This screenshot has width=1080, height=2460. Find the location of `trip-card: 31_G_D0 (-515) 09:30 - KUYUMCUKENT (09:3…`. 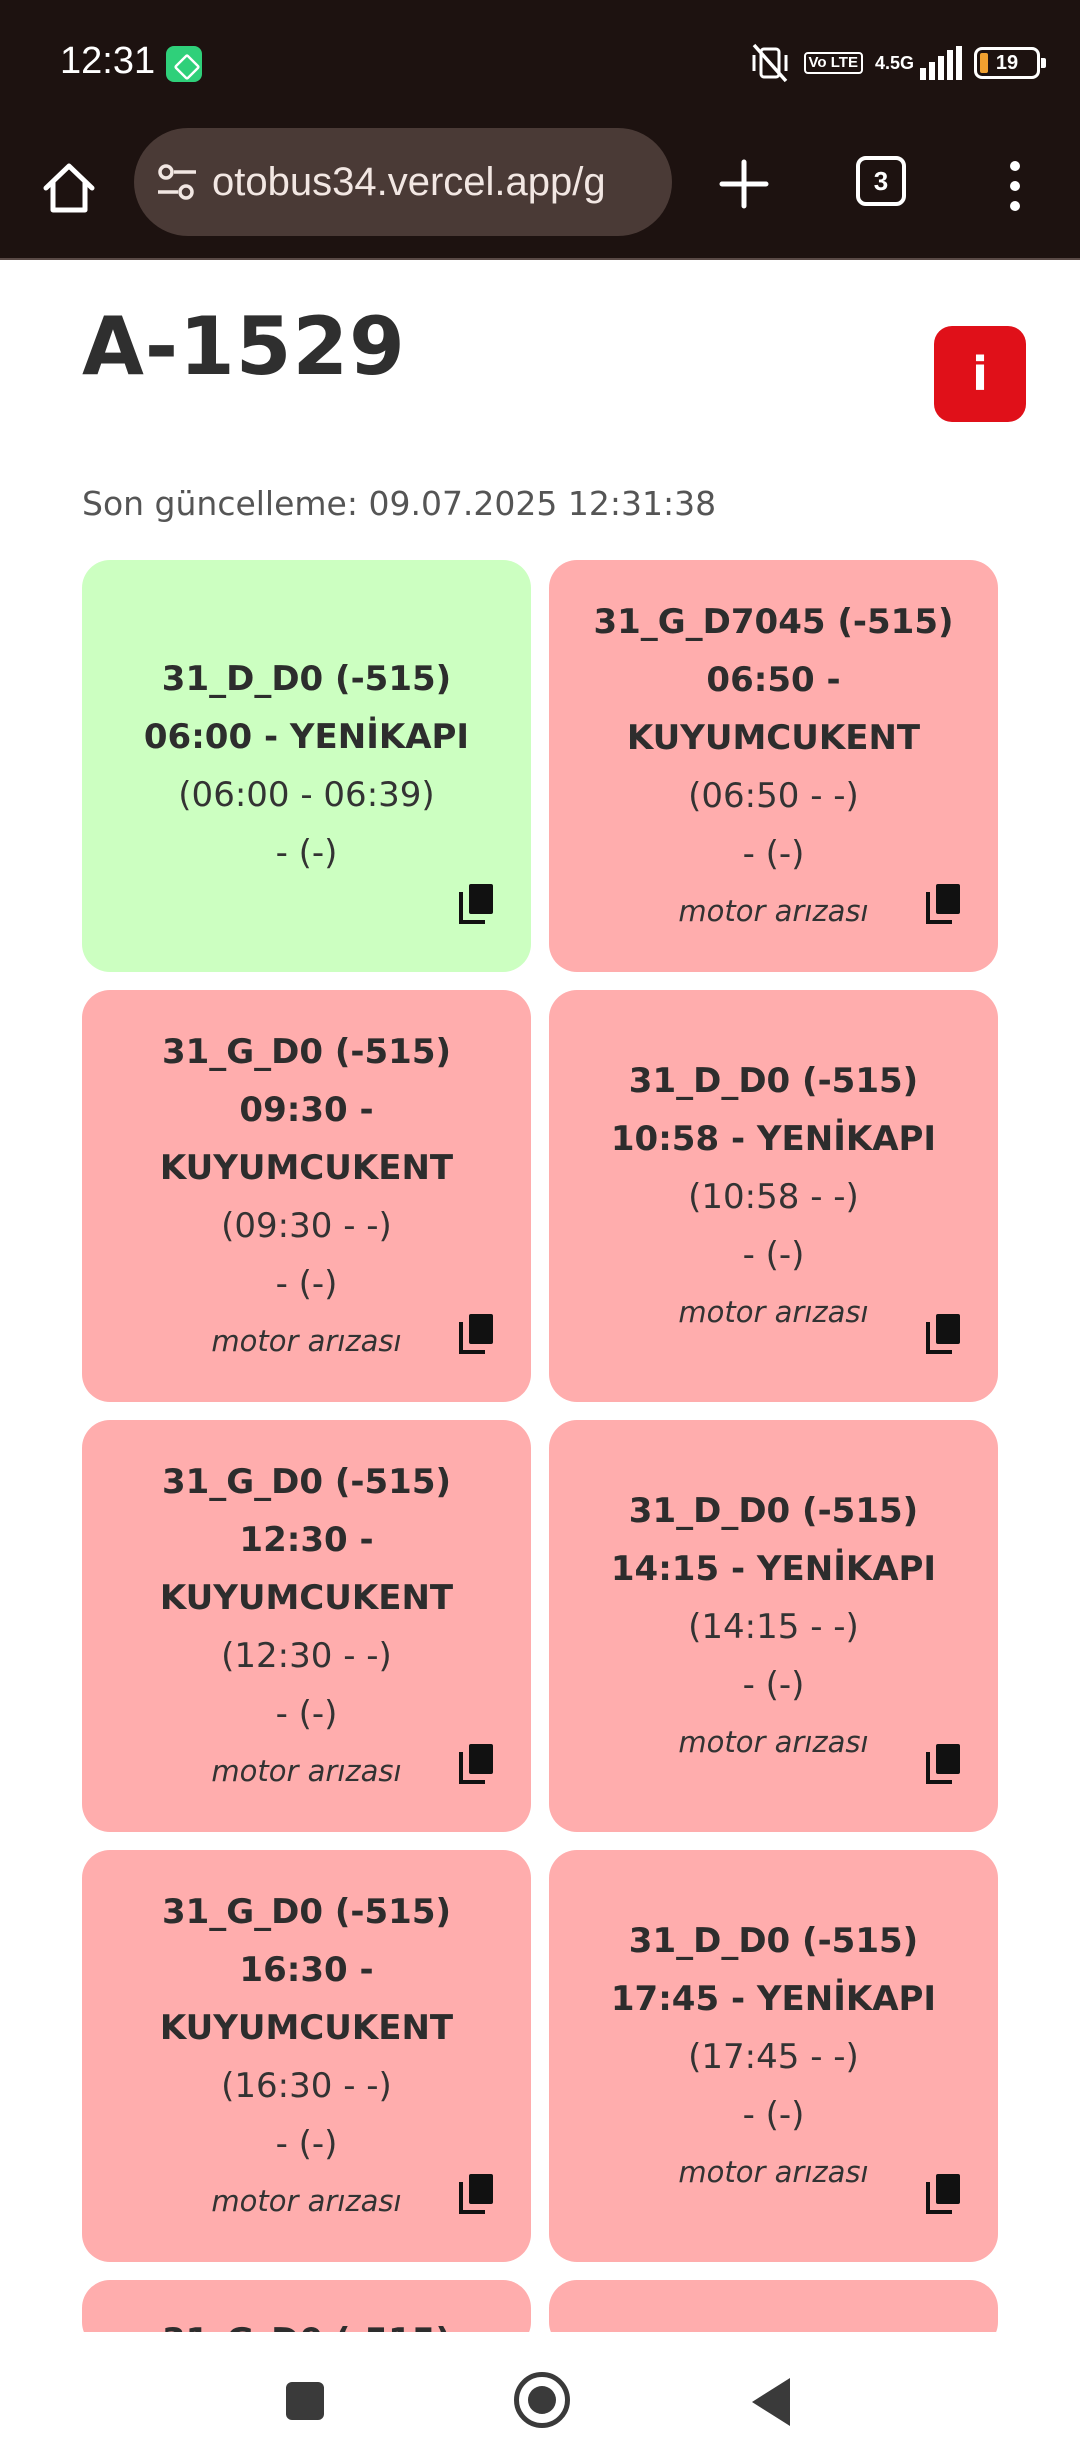

trip-card: 31_G_D0 (-515) 09:30 - KUYUMCUKENT (09:3… is located at coordinates (306, 1196).